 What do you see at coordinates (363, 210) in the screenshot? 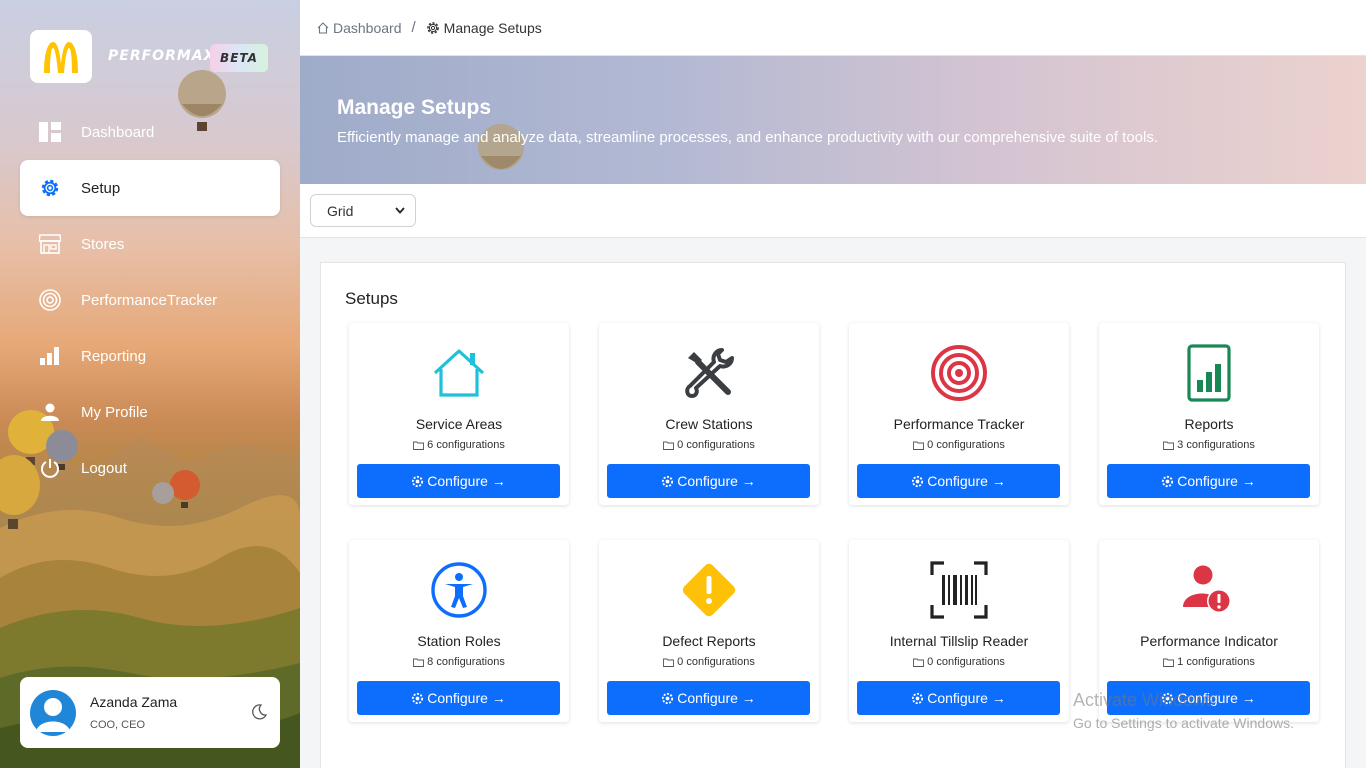
I see `view-mode-select: Grid` at bounding box center [363, 210].